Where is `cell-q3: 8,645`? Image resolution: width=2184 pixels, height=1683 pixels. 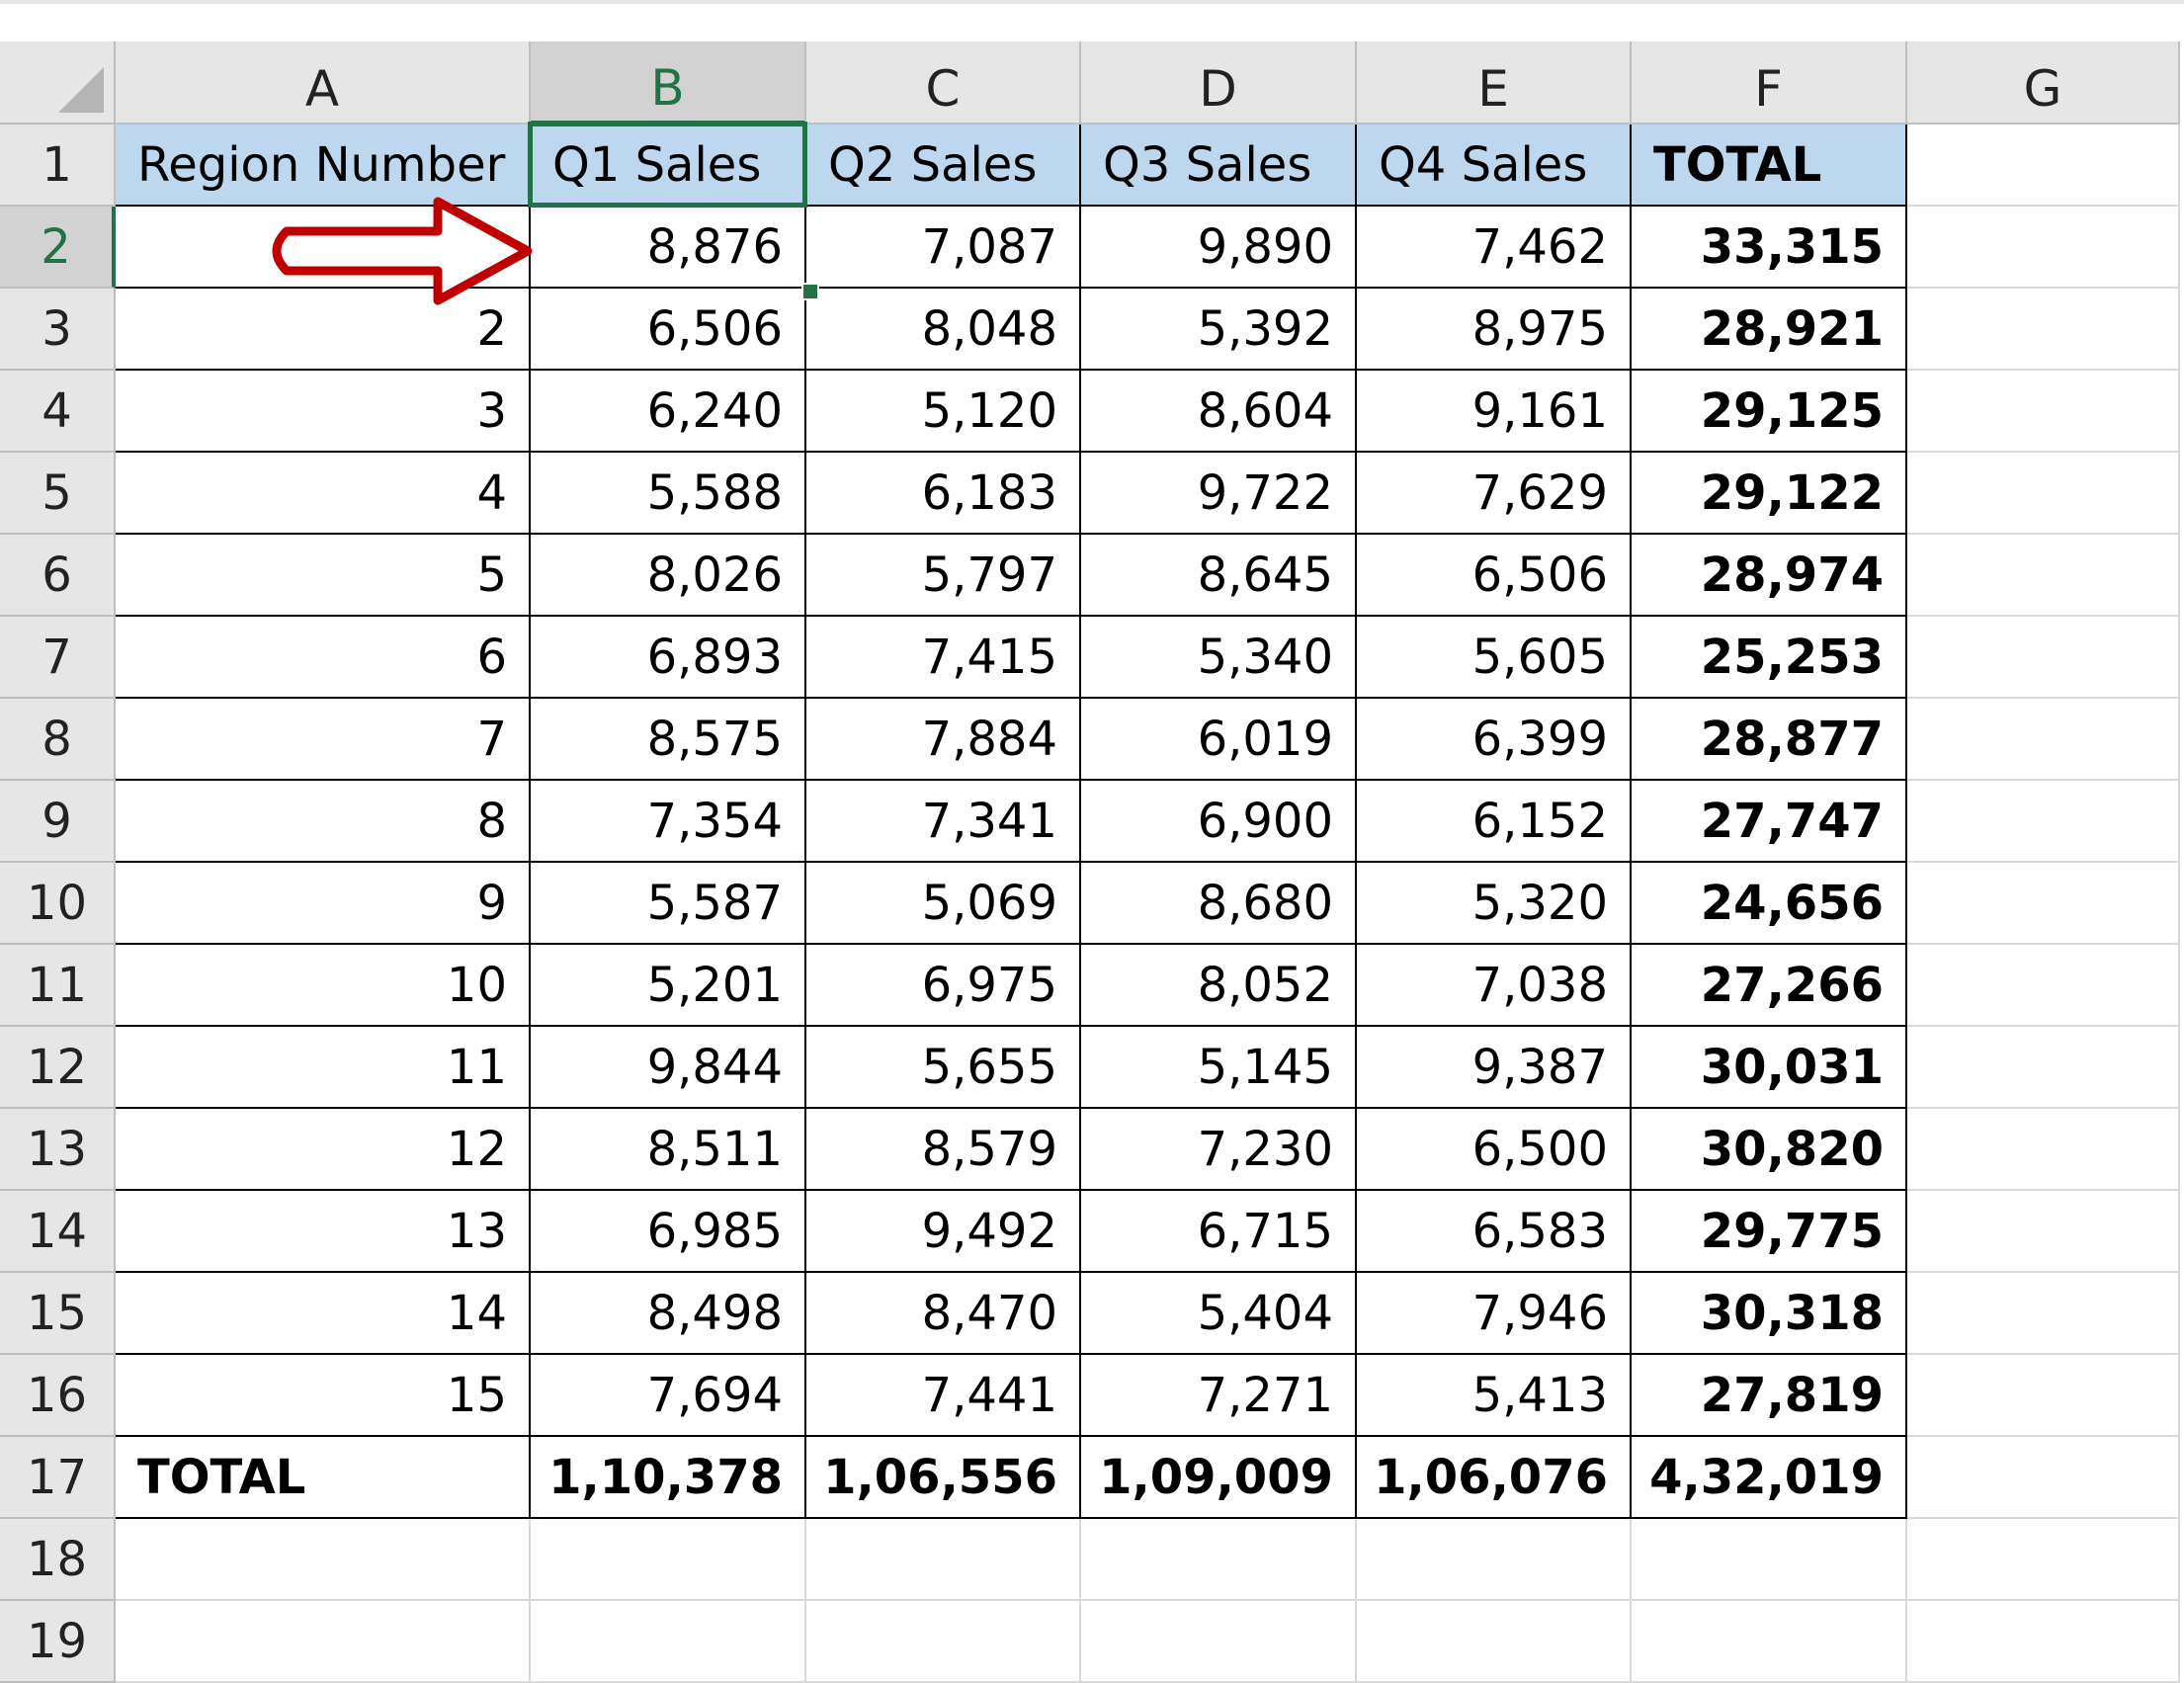
cell-q3: 8,645 is located at coordinates (1219, 576).